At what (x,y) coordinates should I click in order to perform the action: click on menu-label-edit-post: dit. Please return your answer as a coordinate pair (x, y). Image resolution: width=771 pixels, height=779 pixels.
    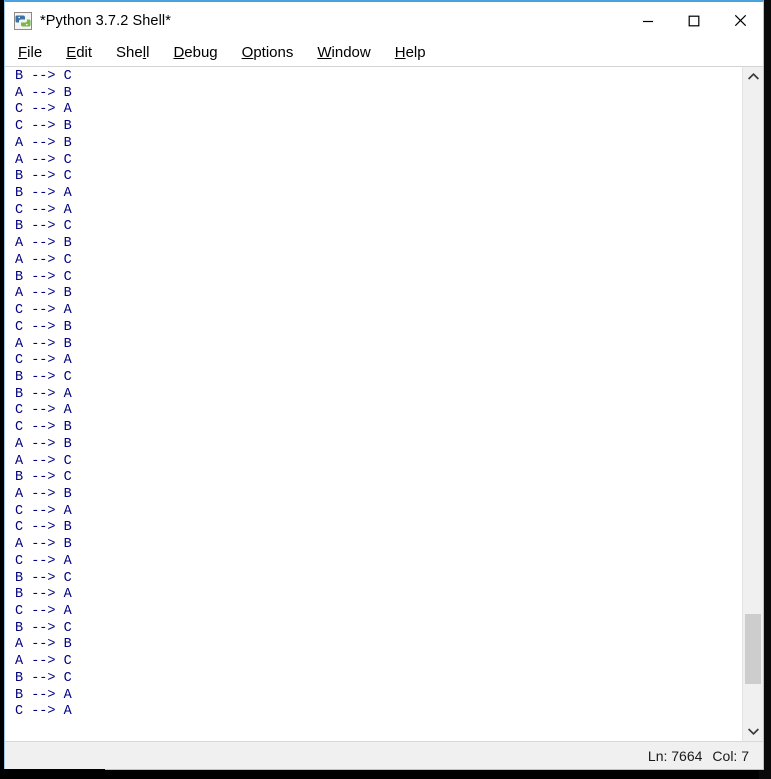
    Looking at the image, I should click on (84, 52).